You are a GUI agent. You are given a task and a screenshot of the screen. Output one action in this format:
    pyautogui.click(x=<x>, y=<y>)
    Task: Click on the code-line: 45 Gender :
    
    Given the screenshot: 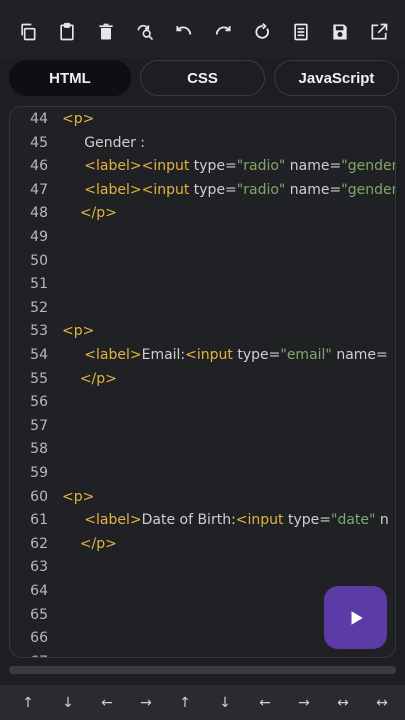 What is the action you would take?
    pyautogui.click(x=202, y=143)
    